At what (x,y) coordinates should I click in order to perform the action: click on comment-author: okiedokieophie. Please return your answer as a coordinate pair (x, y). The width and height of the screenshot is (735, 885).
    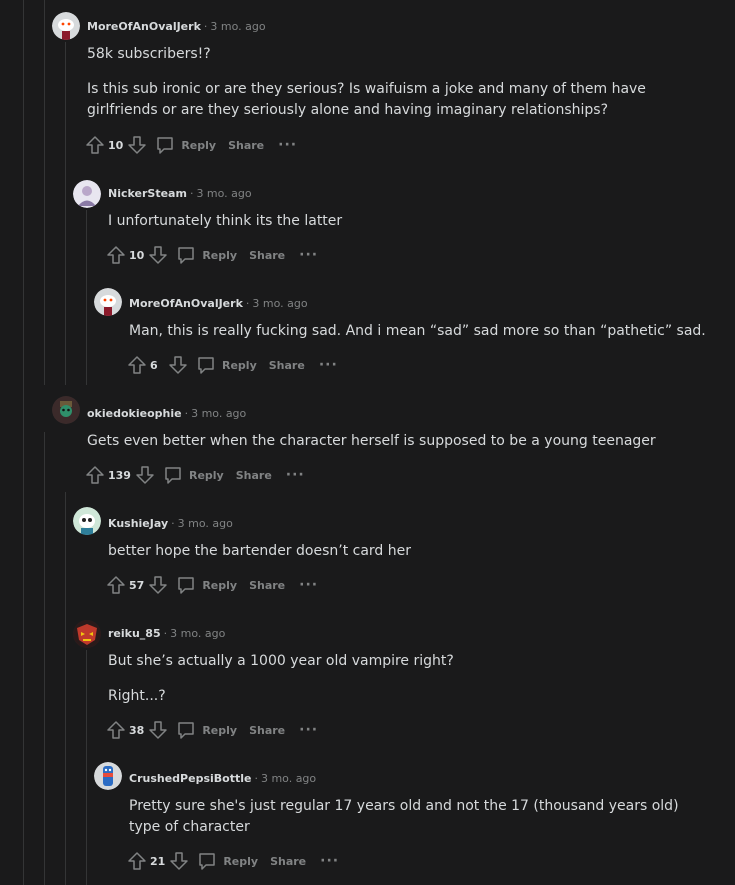
    Looking at the image, I should click on (134, 413).